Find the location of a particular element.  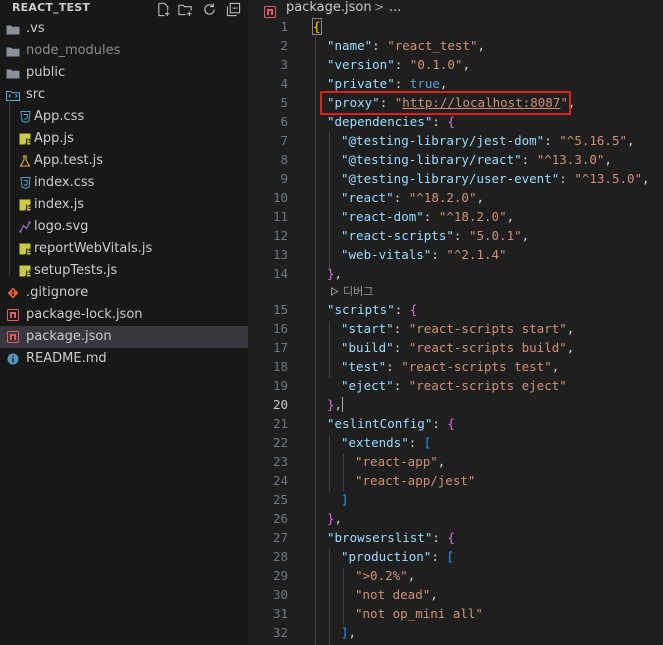

code-line: 24 "react-app/jest" is located at coordinates (455, 480).